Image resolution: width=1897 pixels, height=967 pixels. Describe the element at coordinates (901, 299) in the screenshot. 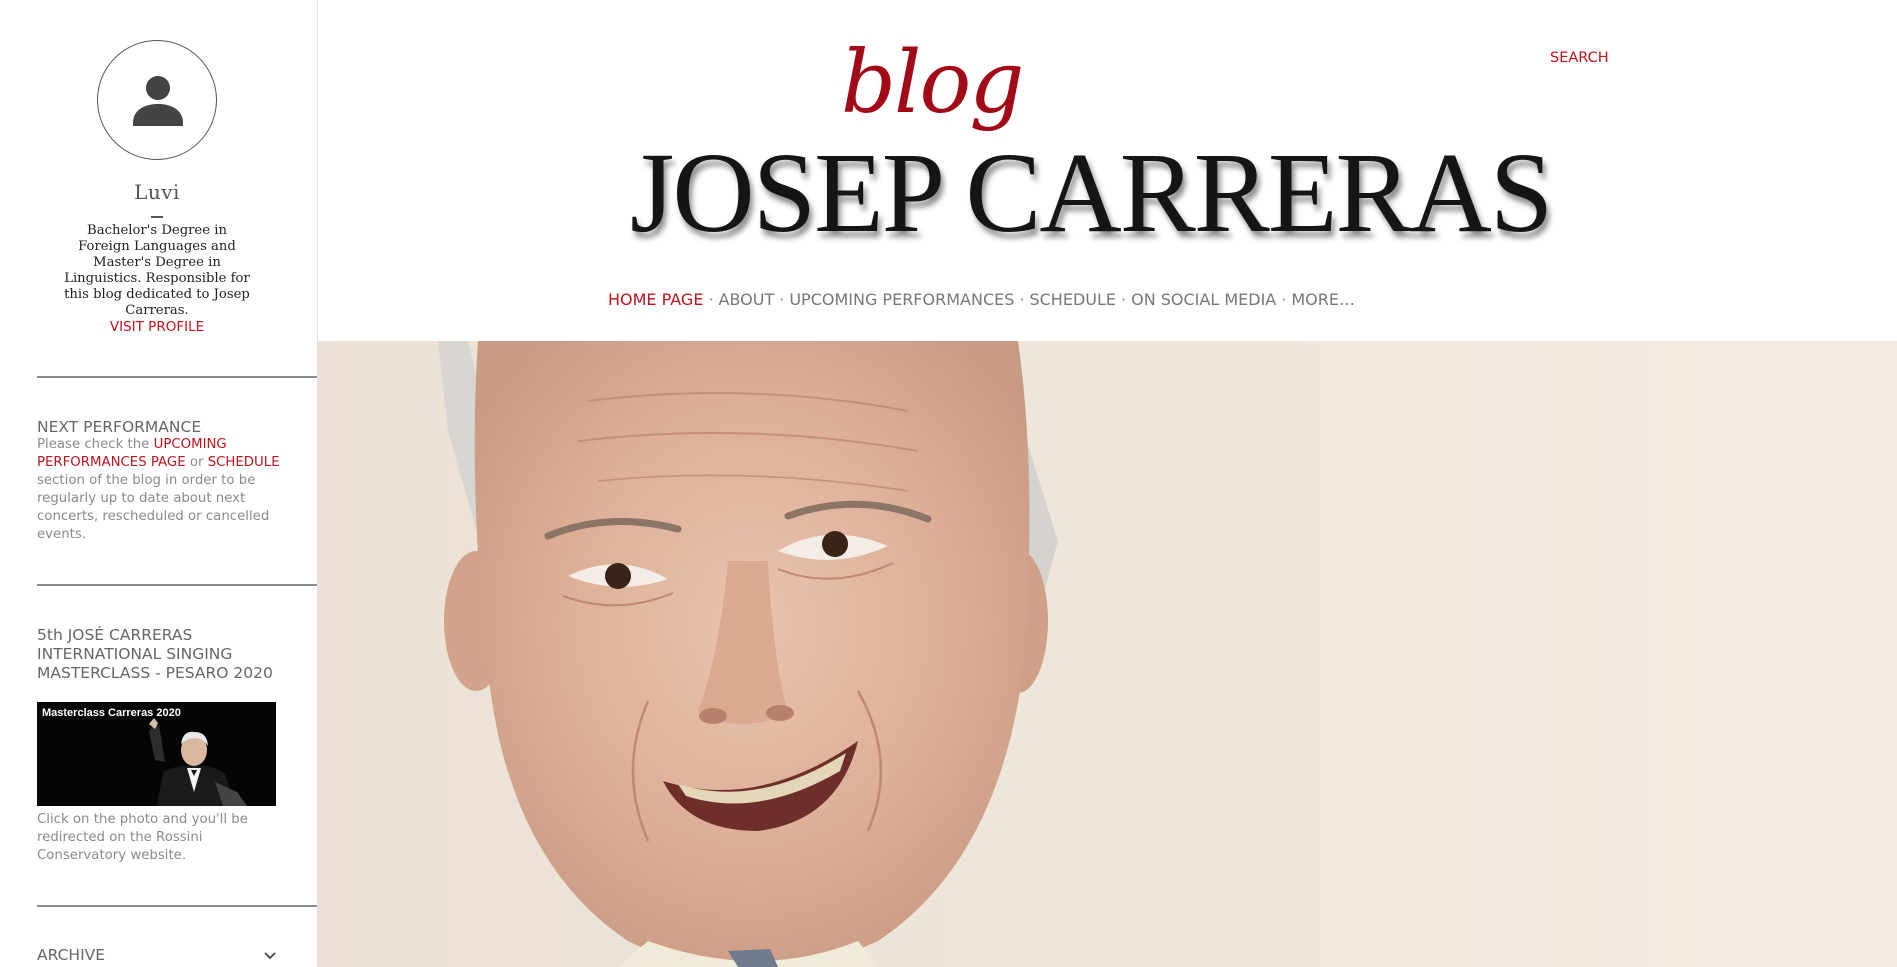

I see `nav-upcoming-performances: UPCOMING PERFORMANCES` at that location.